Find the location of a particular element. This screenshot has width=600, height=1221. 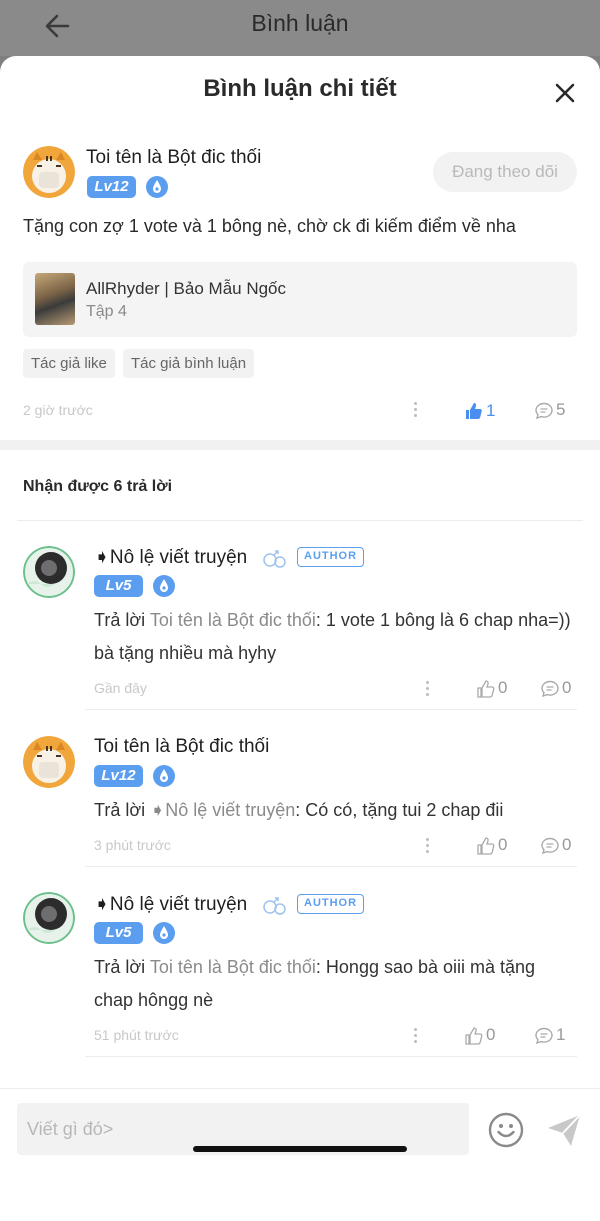

sheet-title: Bình luận chi tiết is located at coordinates (300, 88).